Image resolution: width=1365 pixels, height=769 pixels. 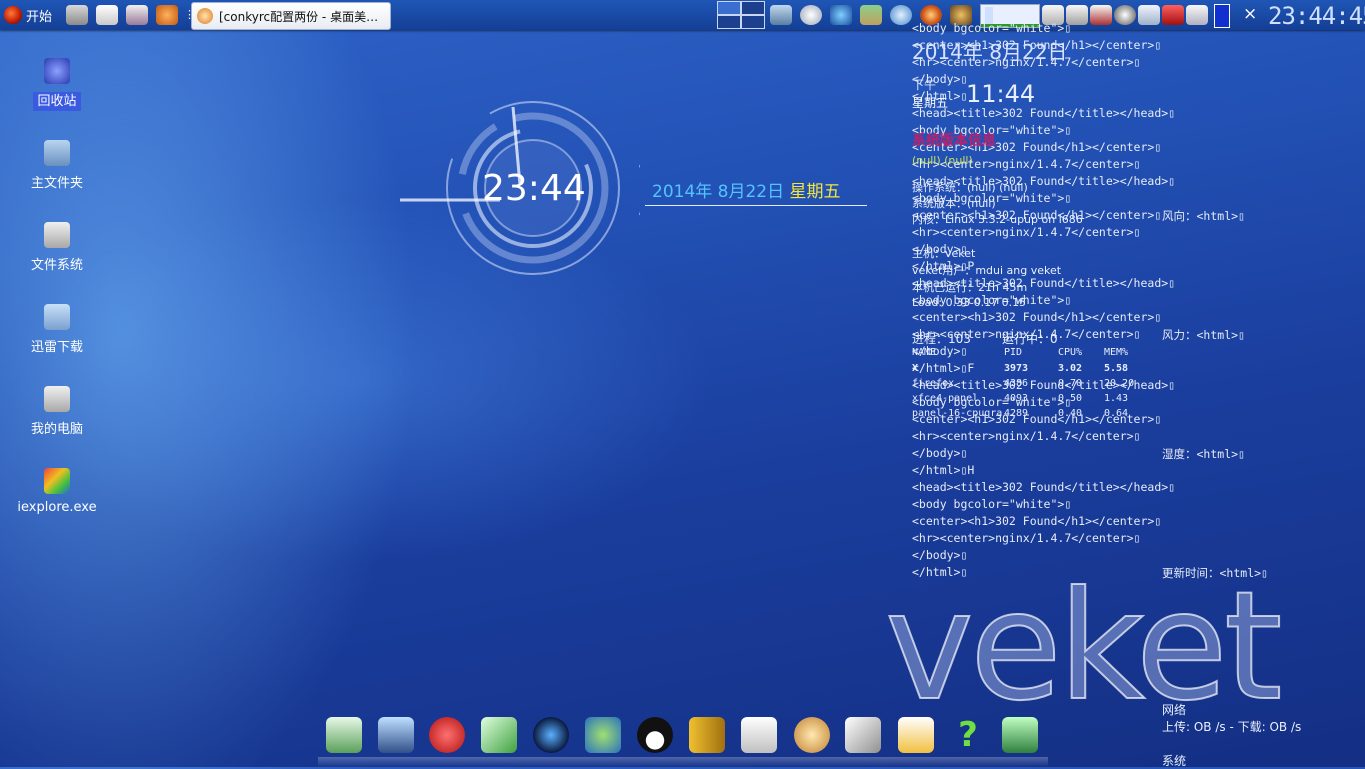 I want to click on conky-ampm: 下午, so click(x=924, y=85).